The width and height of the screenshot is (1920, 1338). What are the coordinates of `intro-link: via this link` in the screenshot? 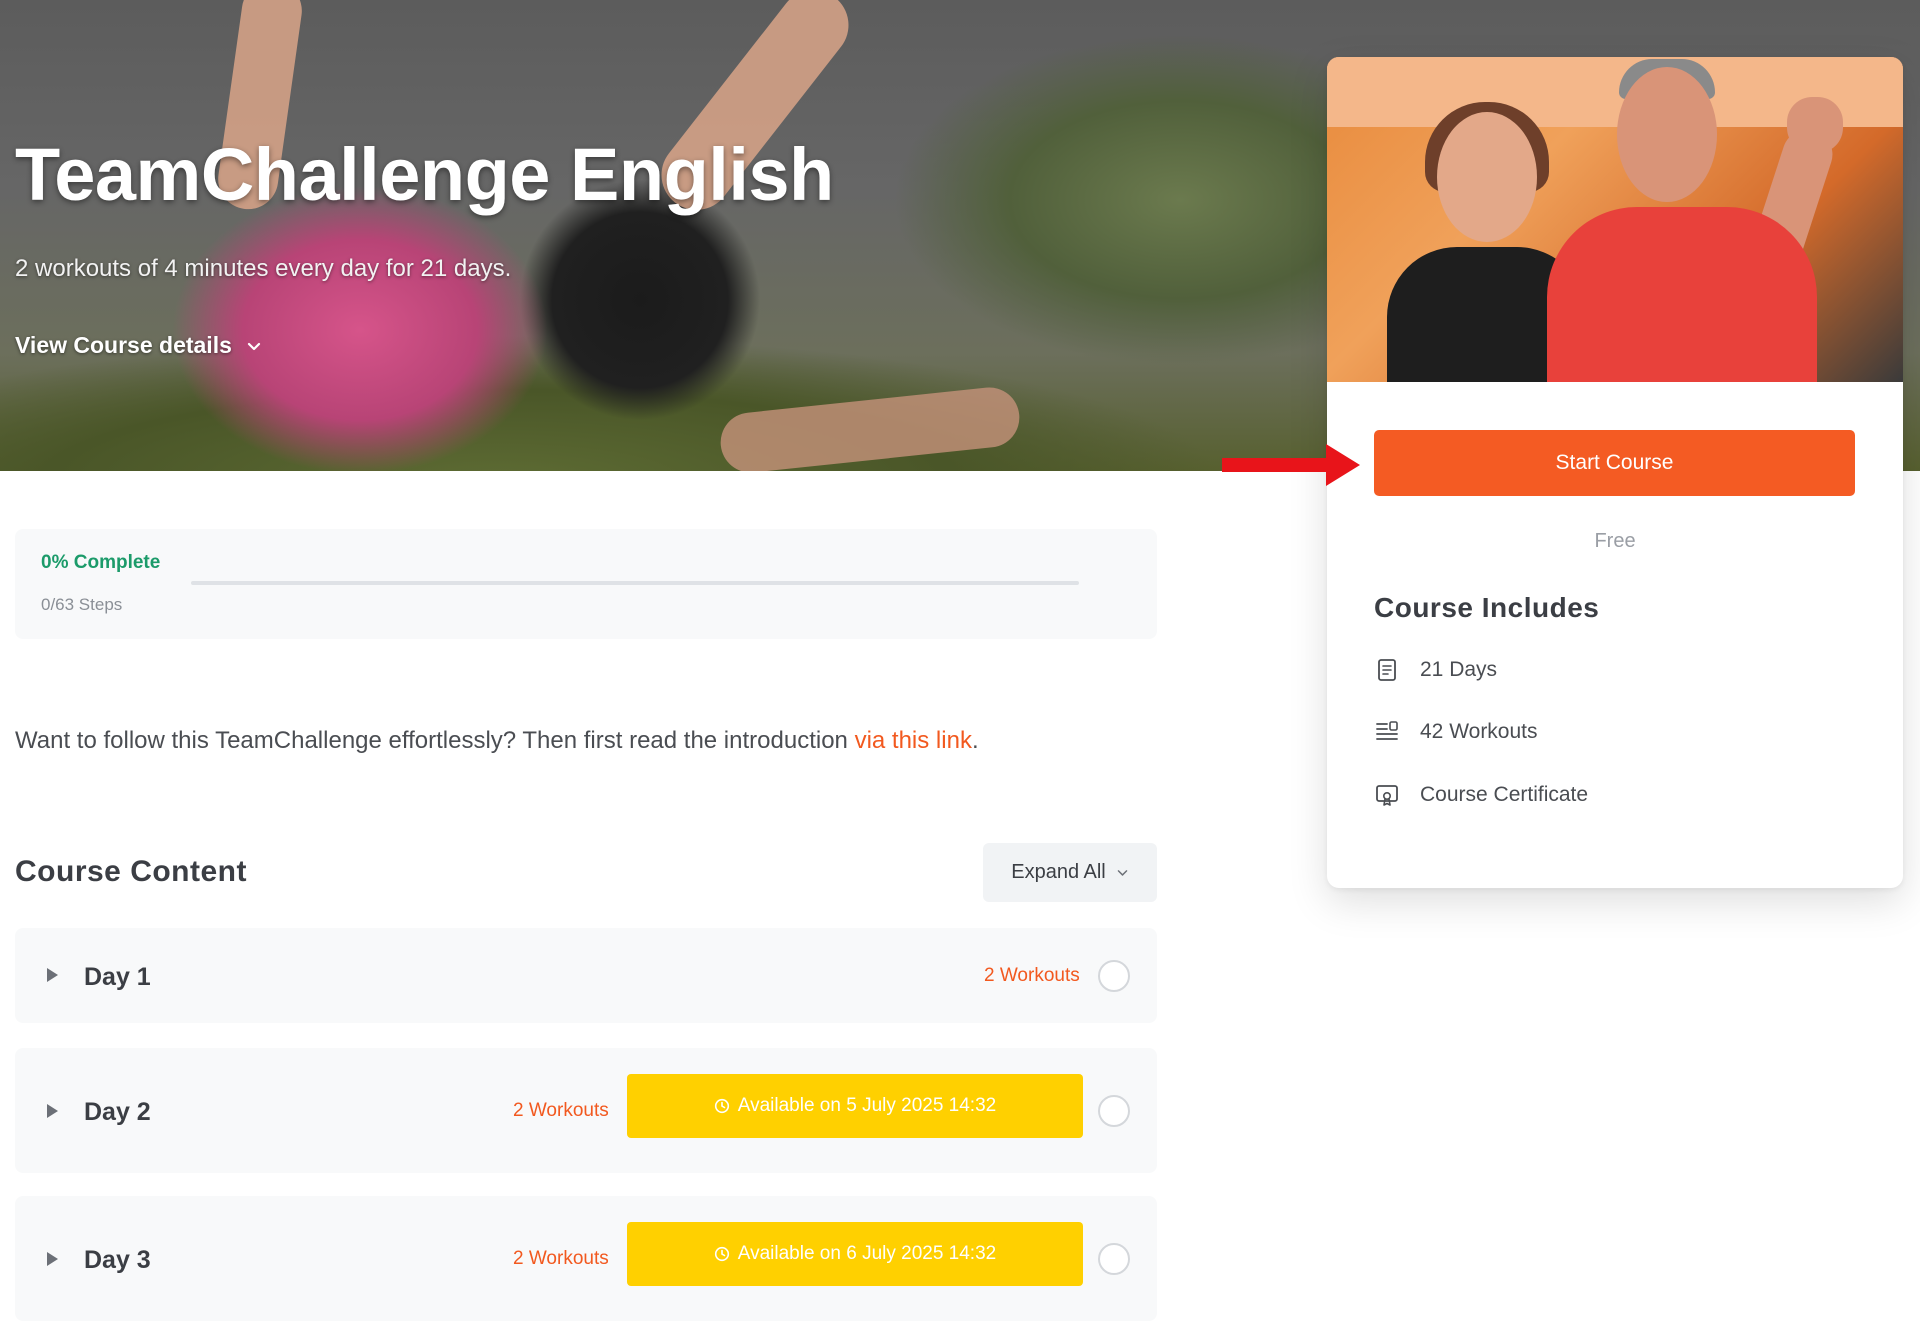 It's located at (913, 740).